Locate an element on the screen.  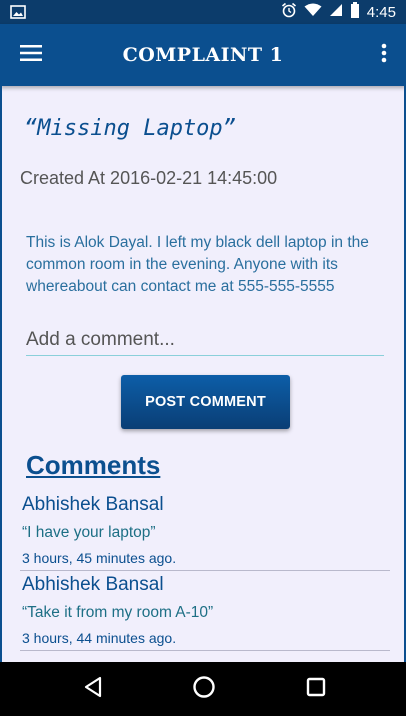
status-time: 4:45 is located at coordinates (381, 12).